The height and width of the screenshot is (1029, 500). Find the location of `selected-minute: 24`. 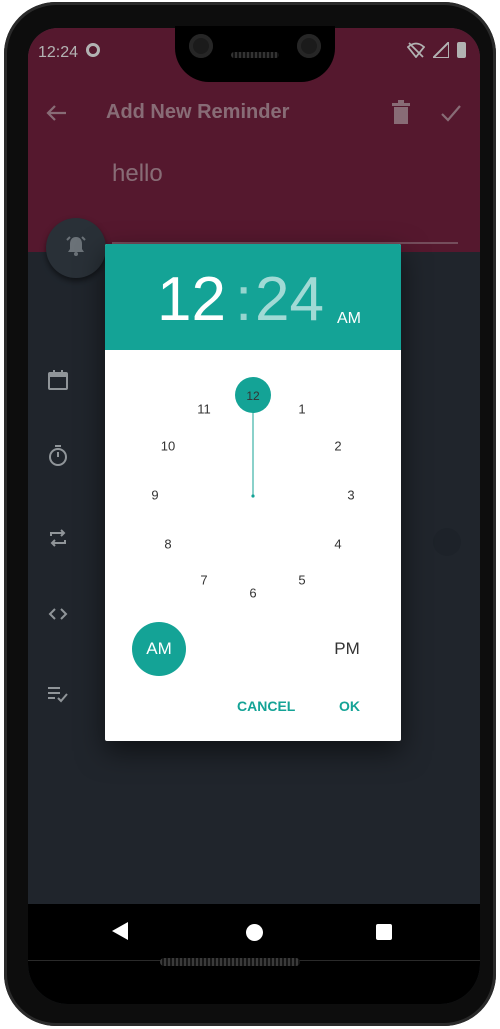

selected-minute: 24 is located at coordinates (289, 299).